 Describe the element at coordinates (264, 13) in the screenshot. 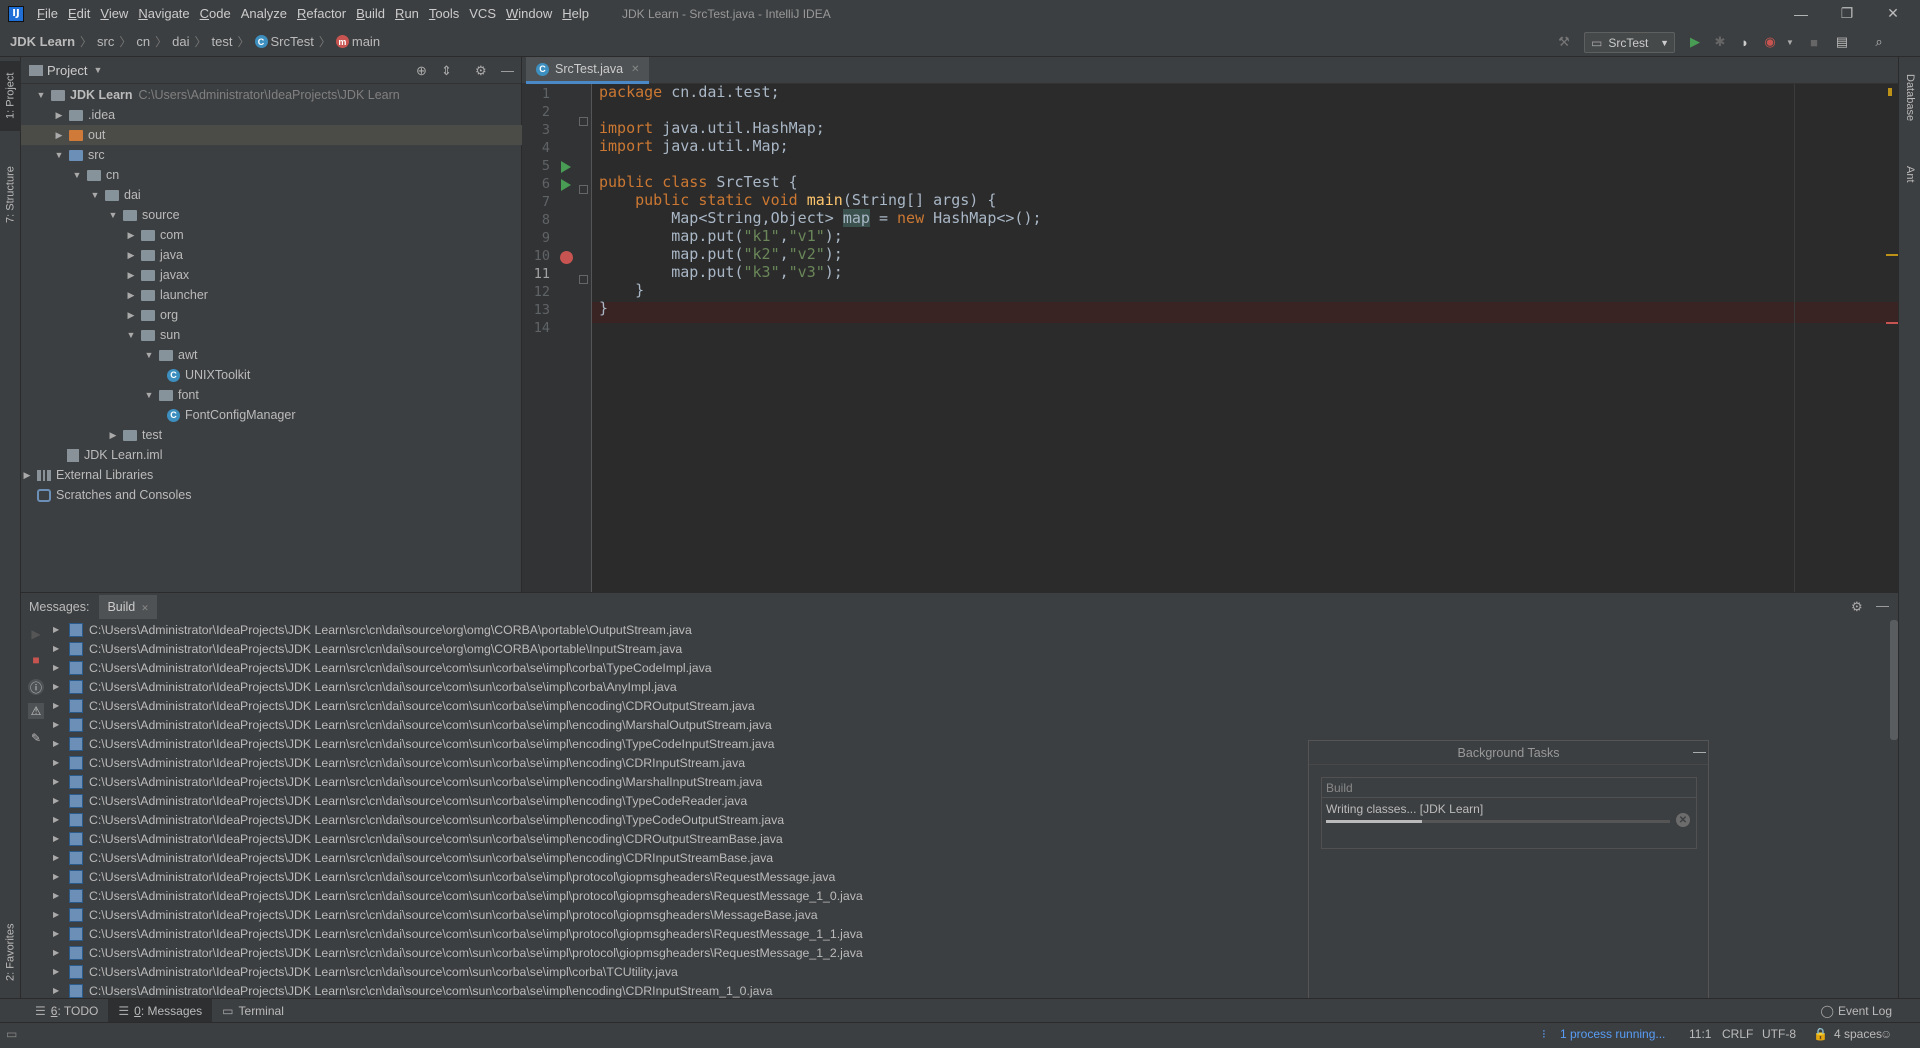

I see `menu-analyze: Analyze` at that location.